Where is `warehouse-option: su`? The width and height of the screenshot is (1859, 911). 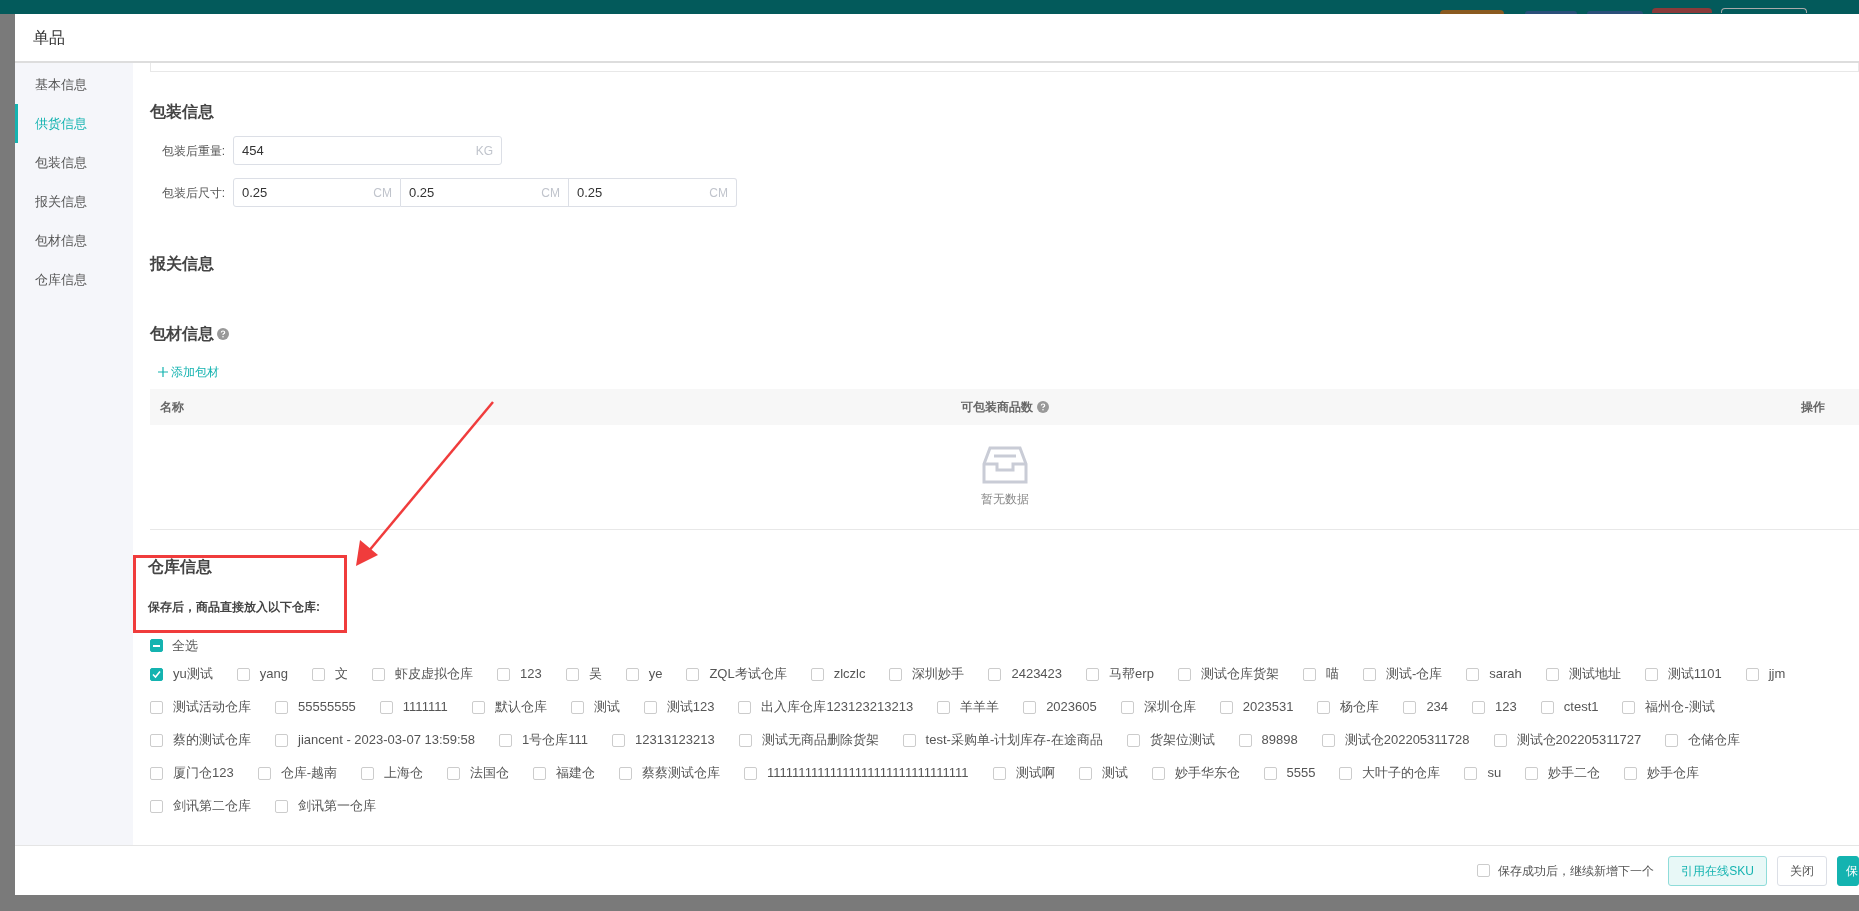
warehouse-option: su is located at coordinates (1483, 773).